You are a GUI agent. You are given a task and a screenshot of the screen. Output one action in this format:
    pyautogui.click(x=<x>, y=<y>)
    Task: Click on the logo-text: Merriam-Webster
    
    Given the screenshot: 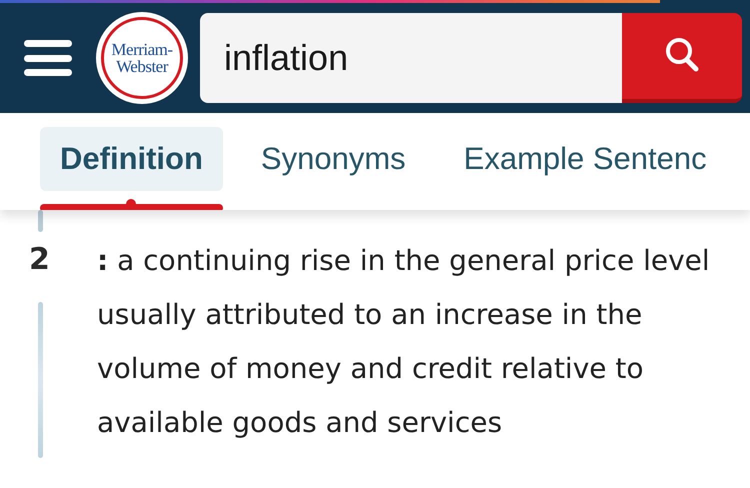 What is the action you would take?
    pyautogui.click(x=142, y=58)
    